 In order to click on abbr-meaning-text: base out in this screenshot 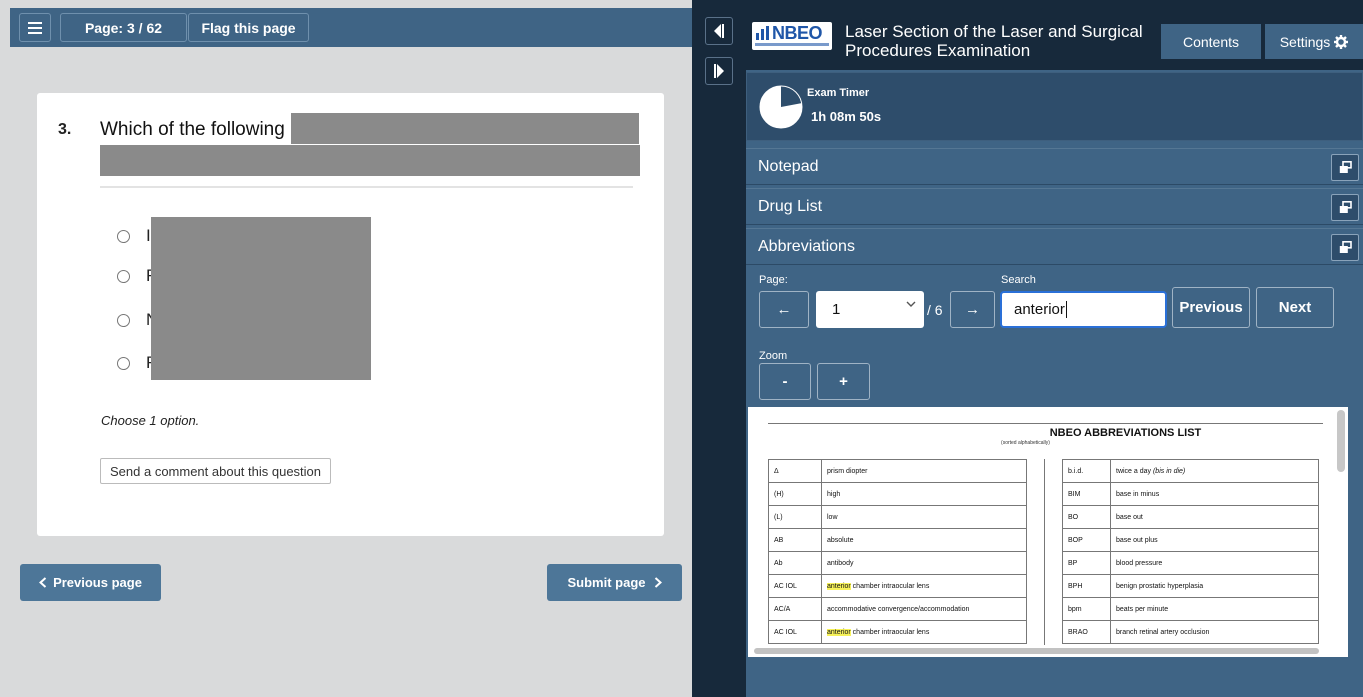, I will do `click(1129, 517)`.